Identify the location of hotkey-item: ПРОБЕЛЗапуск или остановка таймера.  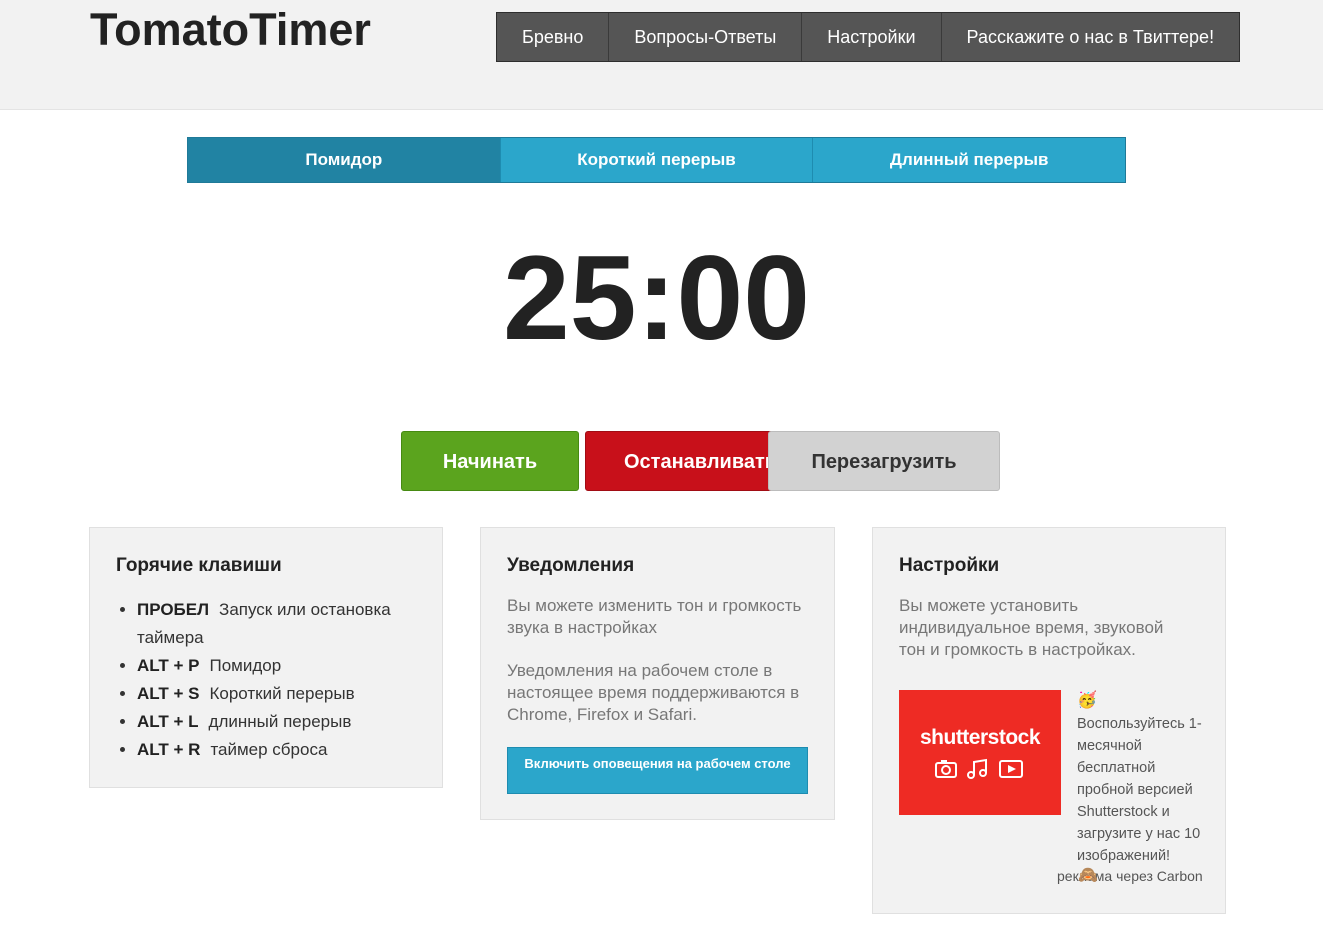
(292, 624).